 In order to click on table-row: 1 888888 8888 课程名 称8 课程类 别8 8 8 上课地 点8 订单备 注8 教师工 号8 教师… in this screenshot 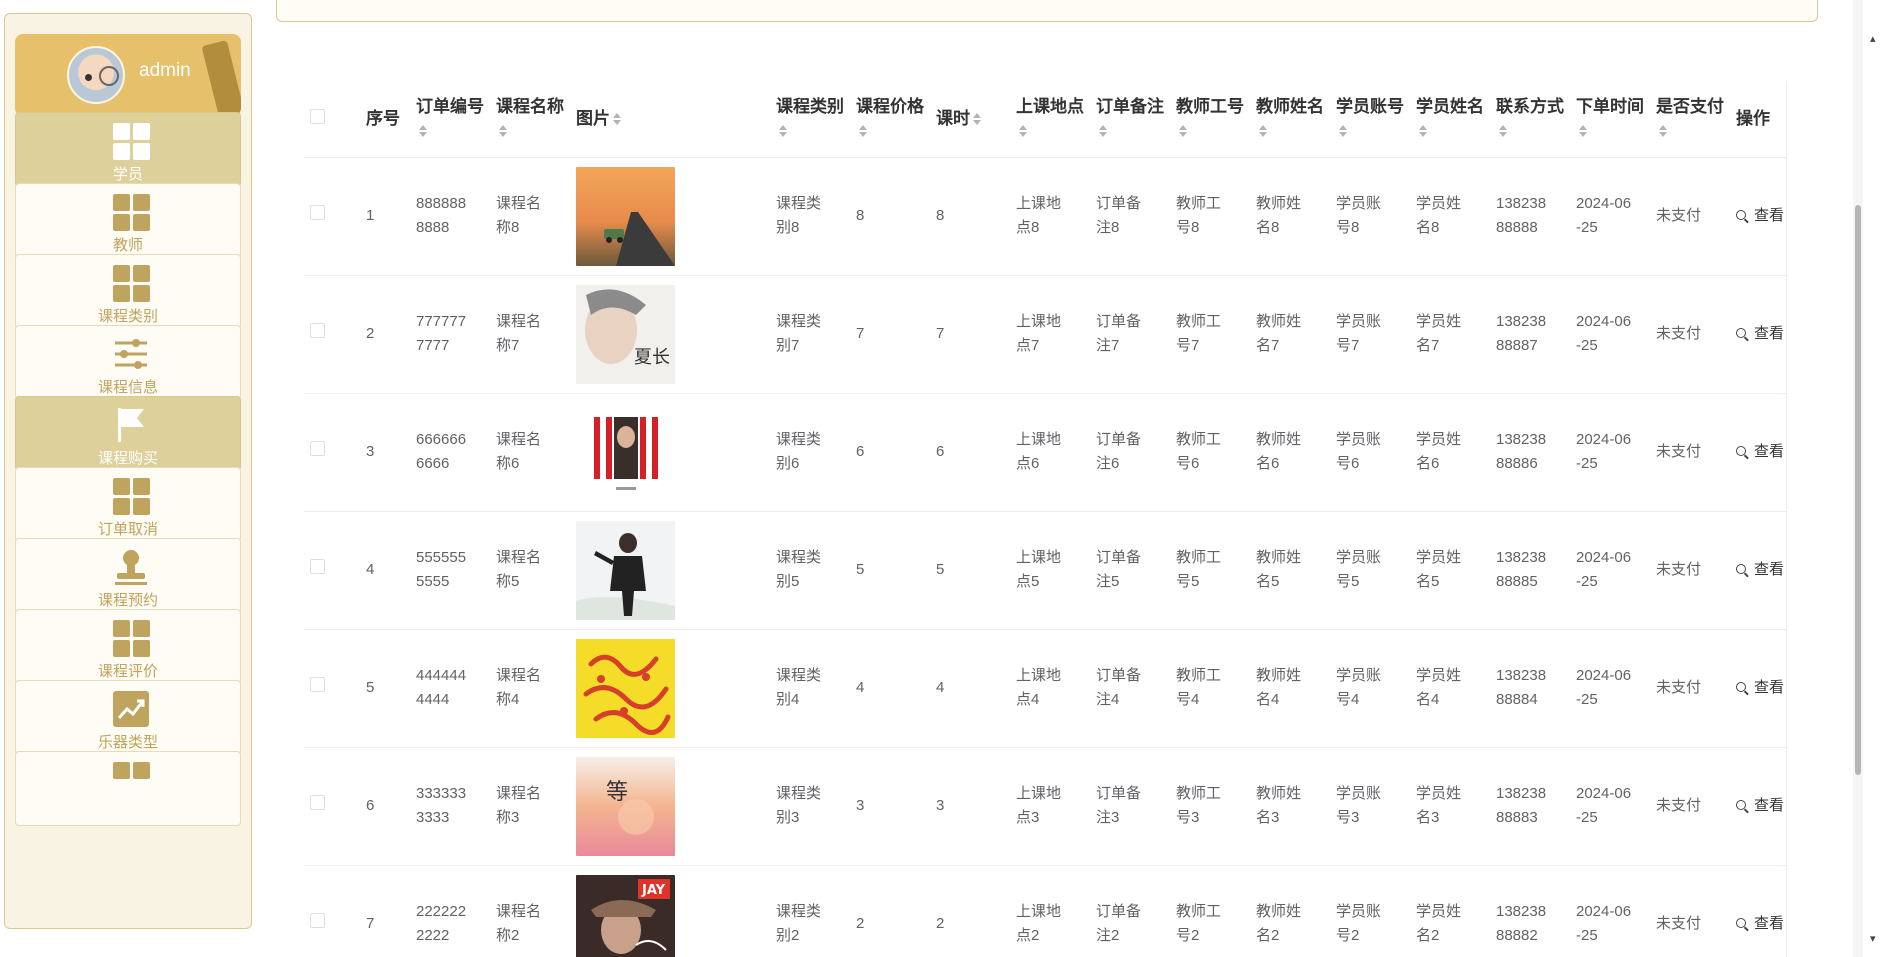, I will do `click(1045, 216)`.